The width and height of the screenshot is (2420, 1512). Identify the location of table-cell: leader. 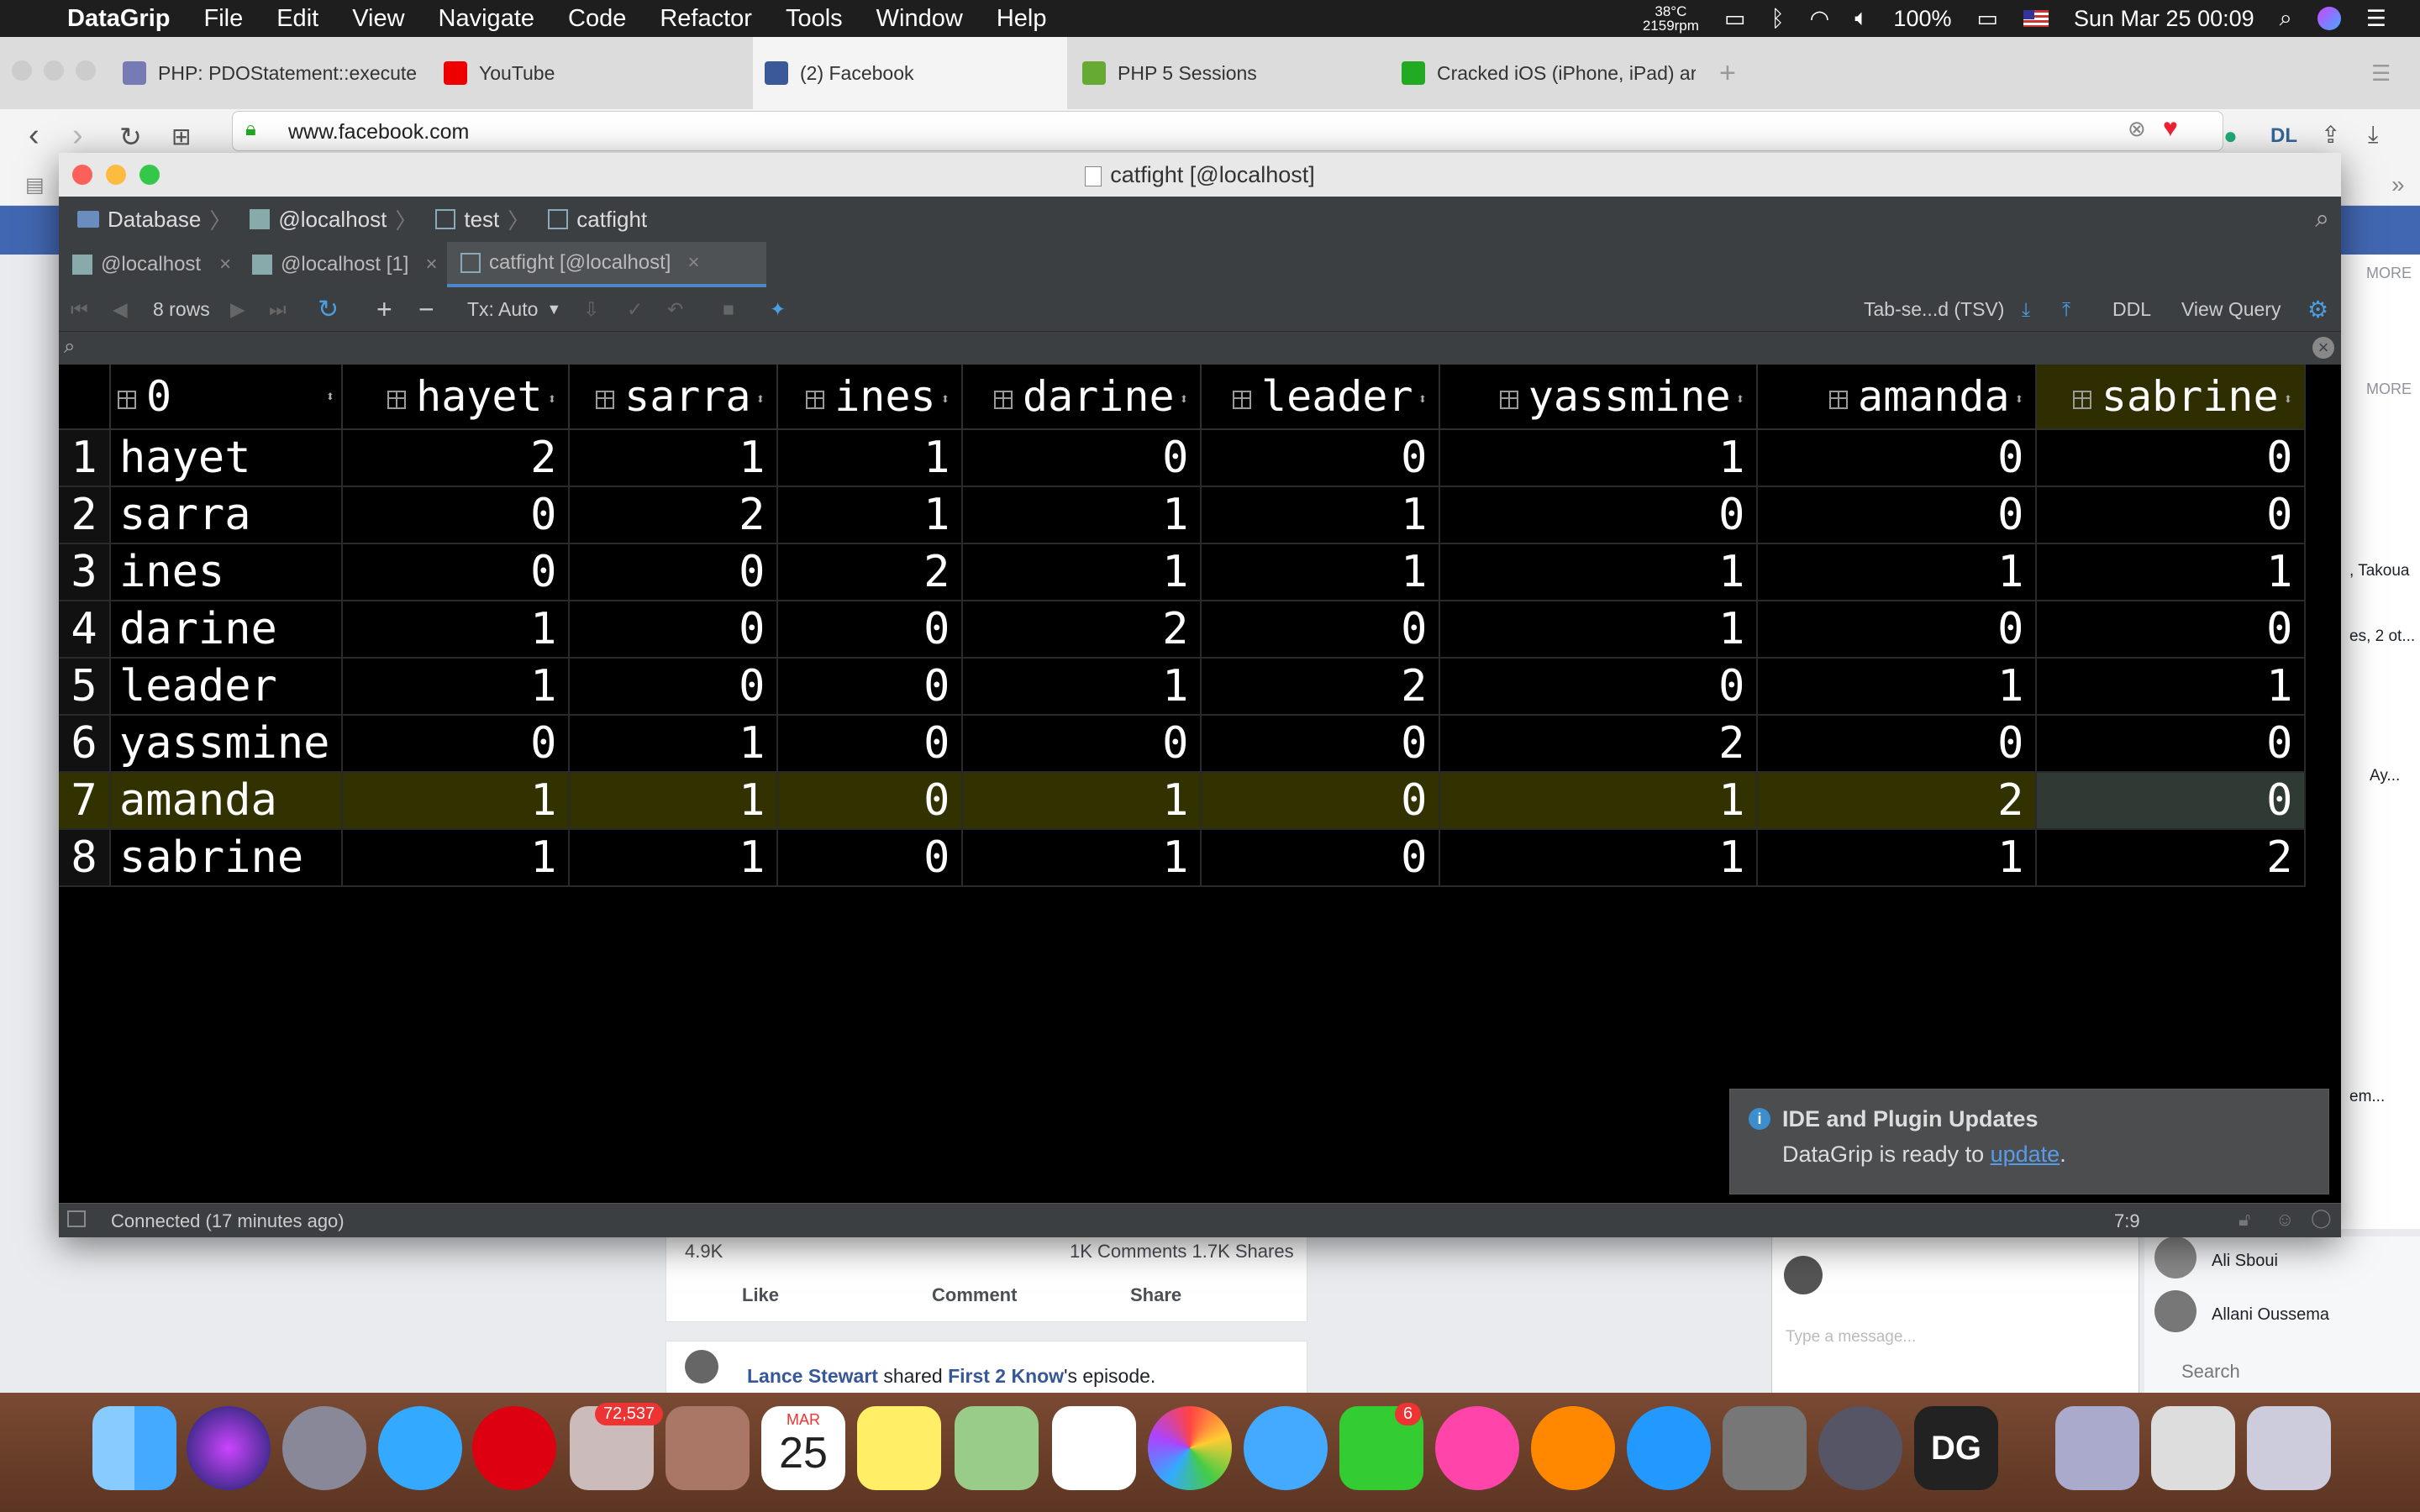
(227, 687).